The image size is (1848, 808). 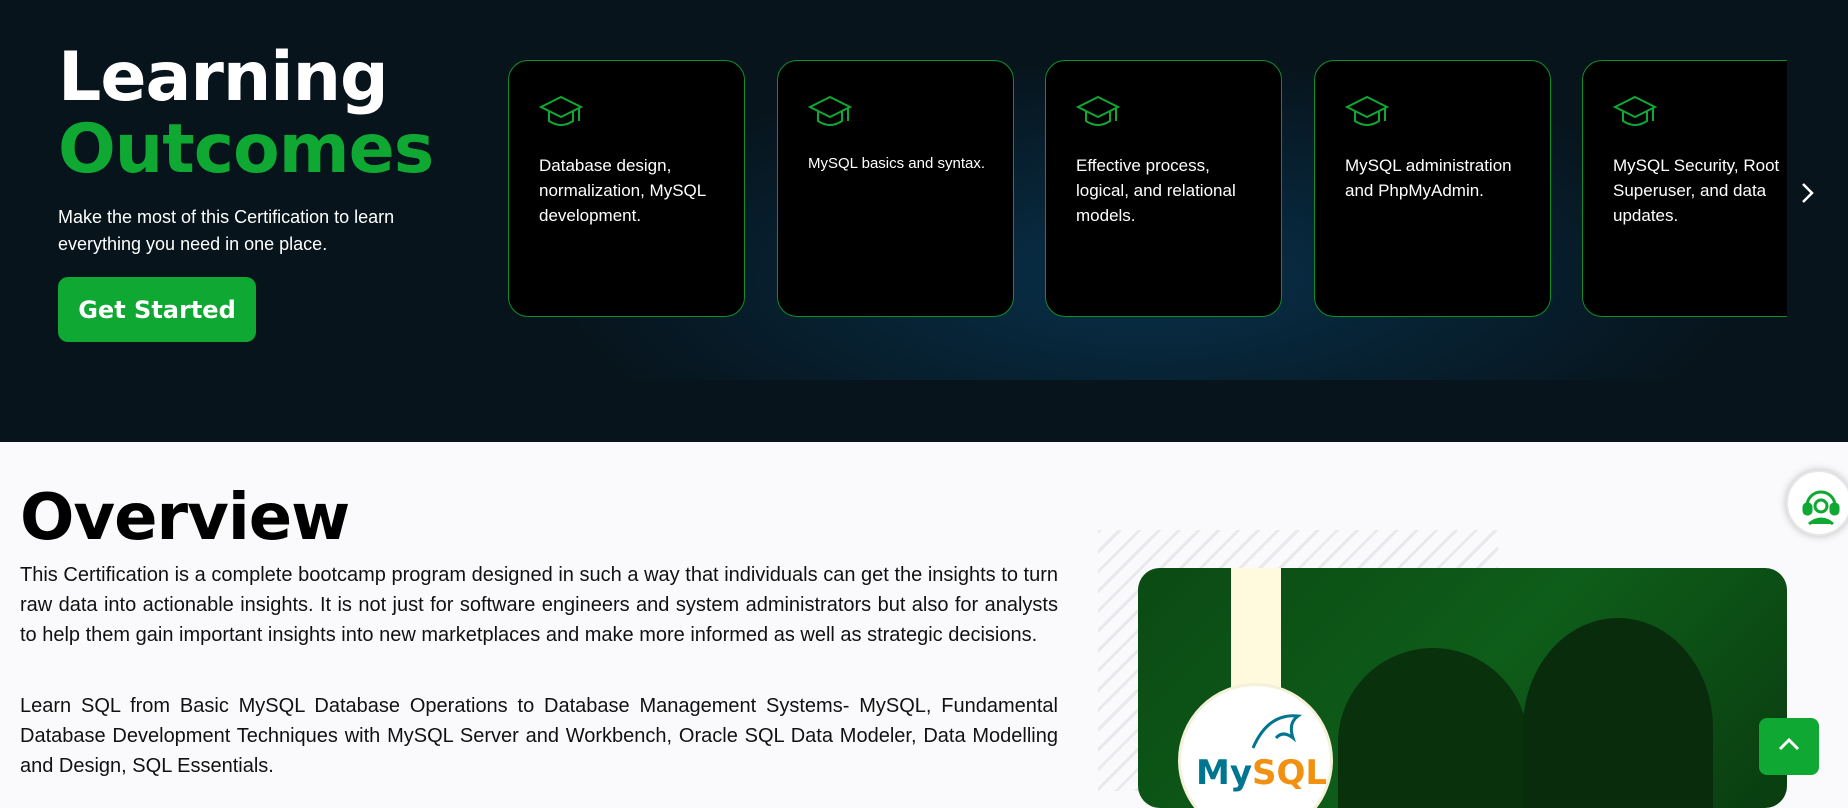 What do you see at coordinates (157, 309) in the screenshot?
I see `get-started-button: Get Started` at bounding box center [157, 309].